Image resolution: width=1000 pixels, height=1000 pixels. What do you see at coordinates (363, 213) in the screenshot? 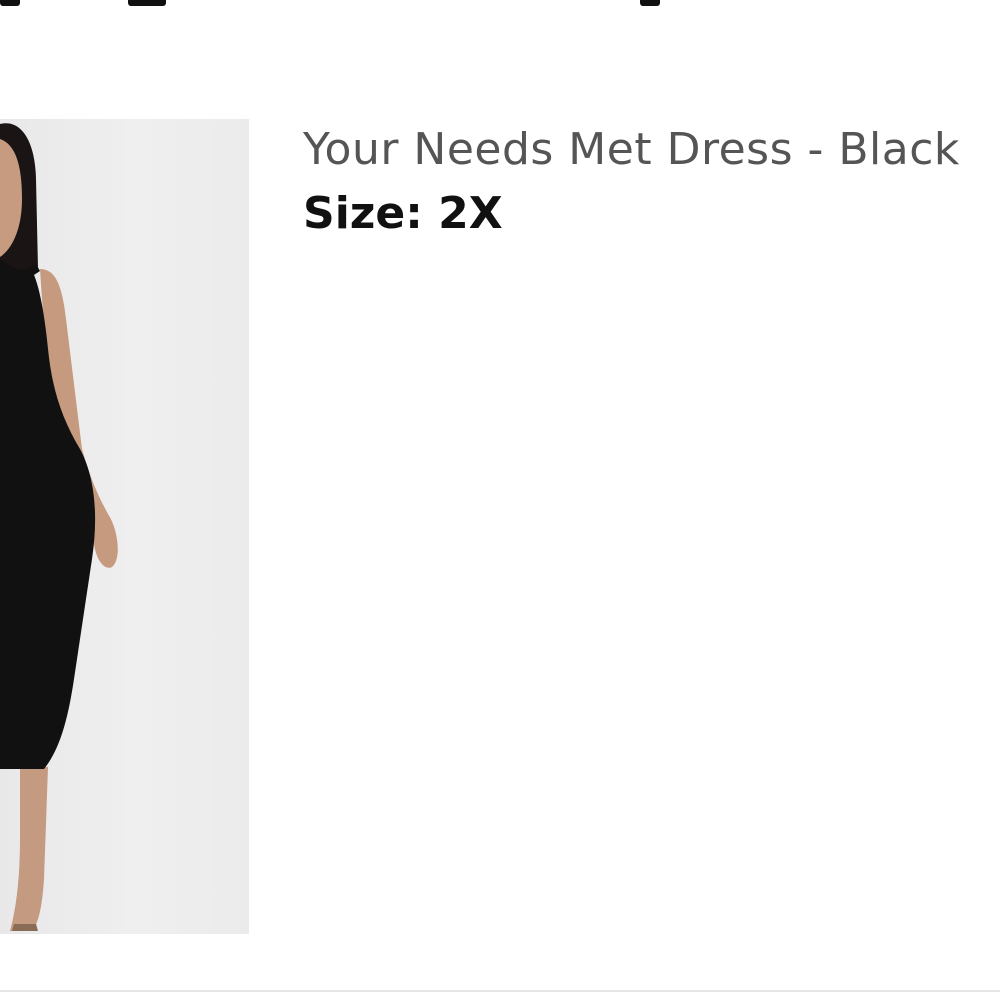
I see `size-label: Size:` at bounding box center [363, 213].